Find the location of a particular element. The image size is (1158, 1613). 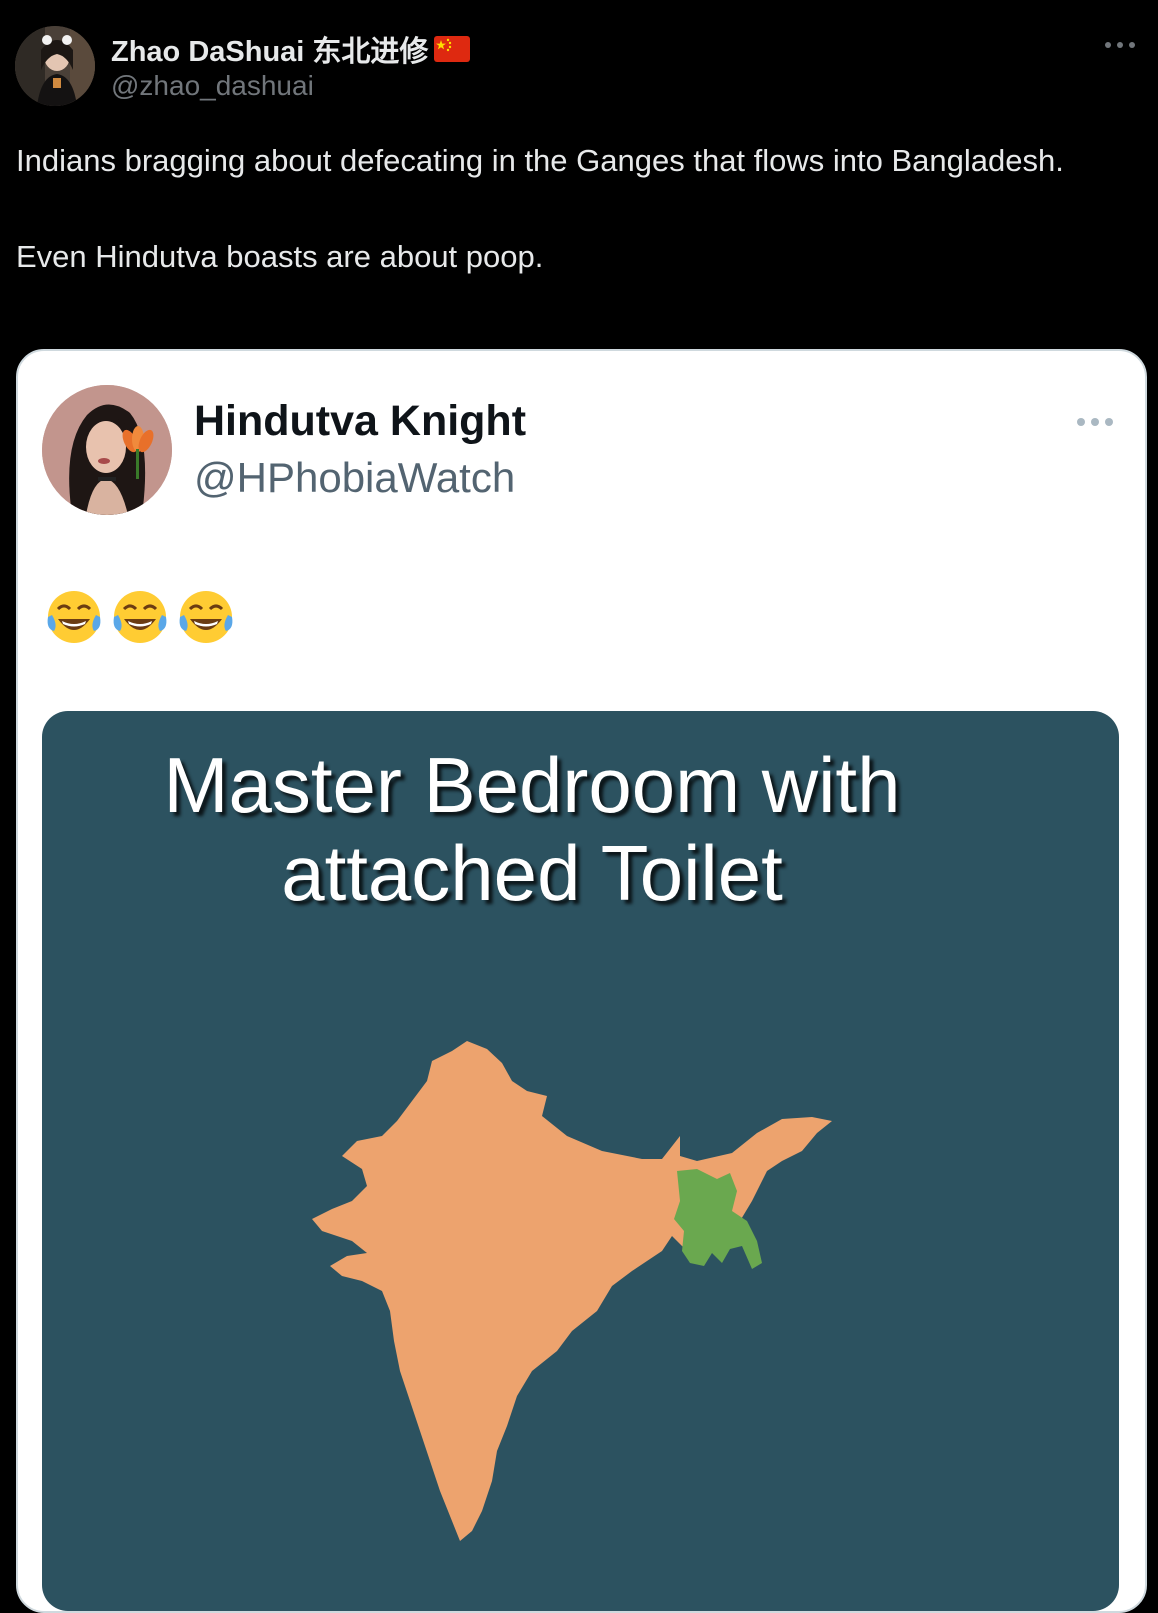

more-dots-icon is located at coordinates (1120, 45).